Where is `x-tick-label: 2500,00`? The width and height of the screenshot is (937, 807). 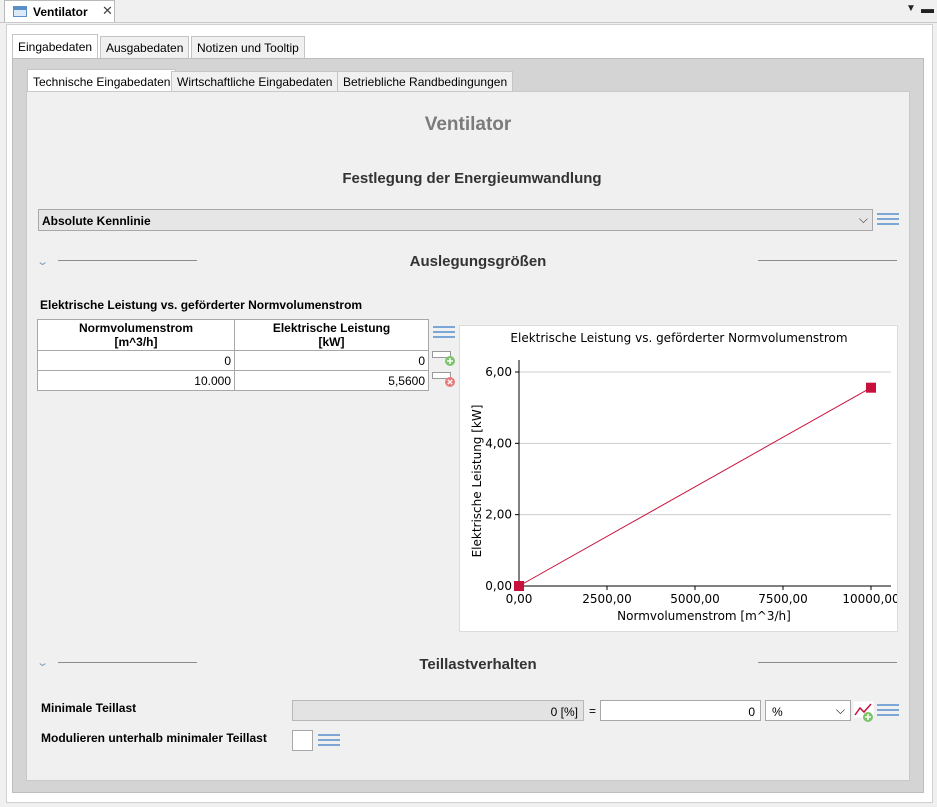
x-tick-label: 2500,00 is located at coordinates (607, 599).